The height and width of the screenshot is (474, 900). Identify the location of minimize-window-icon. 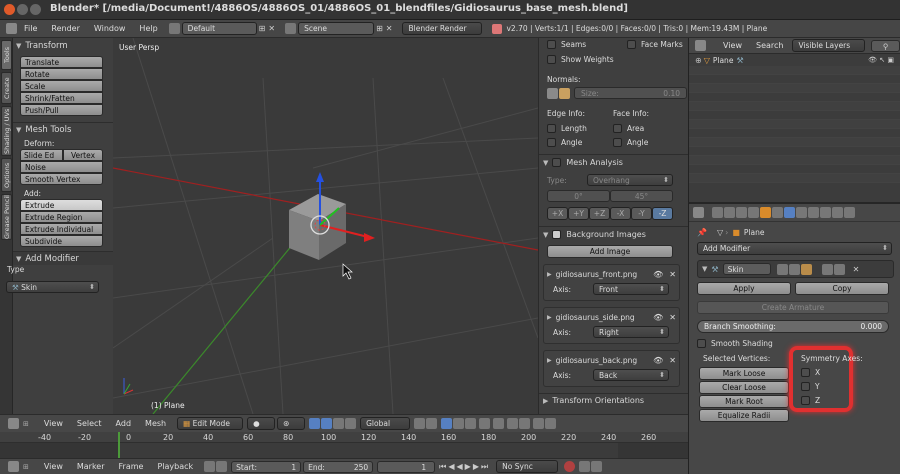
(22, 9).